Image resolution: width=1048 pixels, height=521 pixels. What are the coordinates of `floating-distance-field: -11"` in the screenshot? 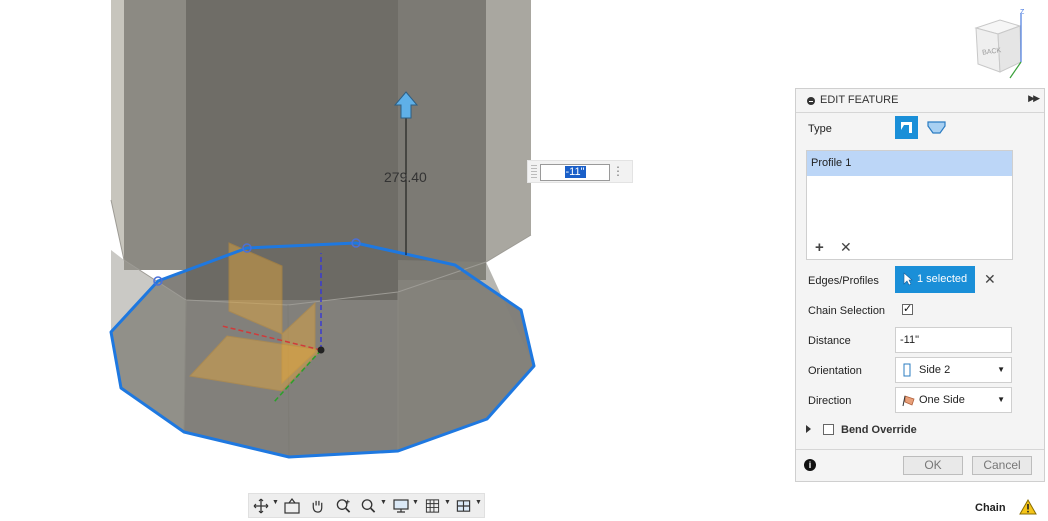 It's located at (575, 172).